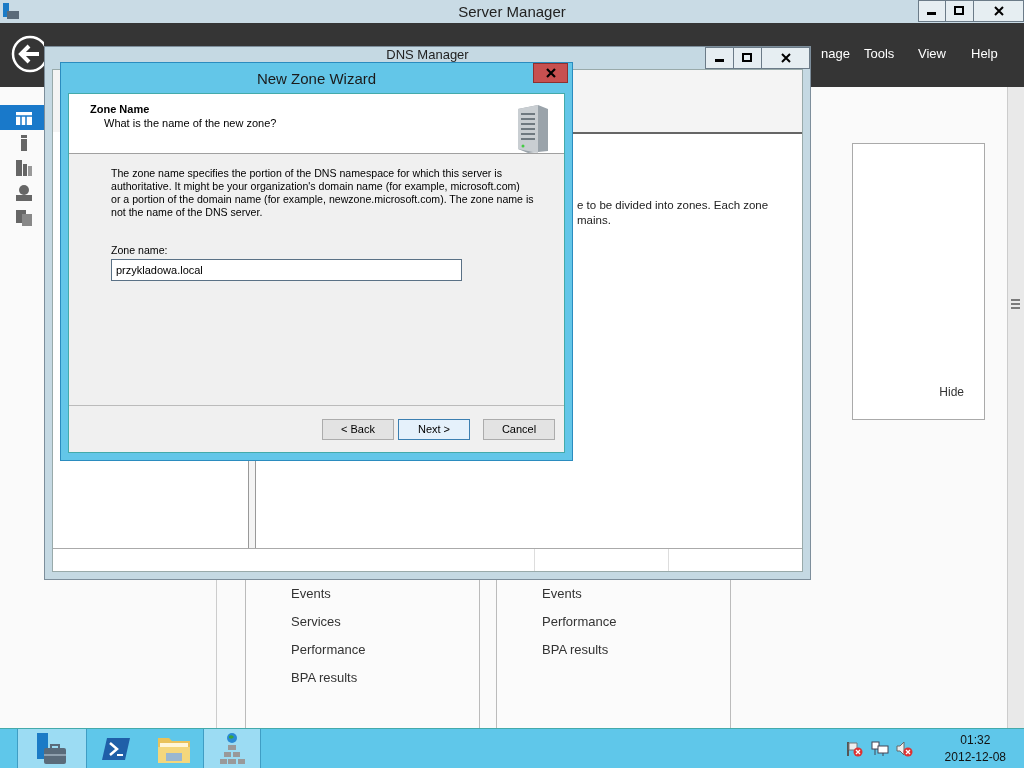 This screenshot has height=768, width=1024. Describe the element at coordinates (316, 78) in the screenshot. I see `dialog-title: New Zone Wizard` at that location.